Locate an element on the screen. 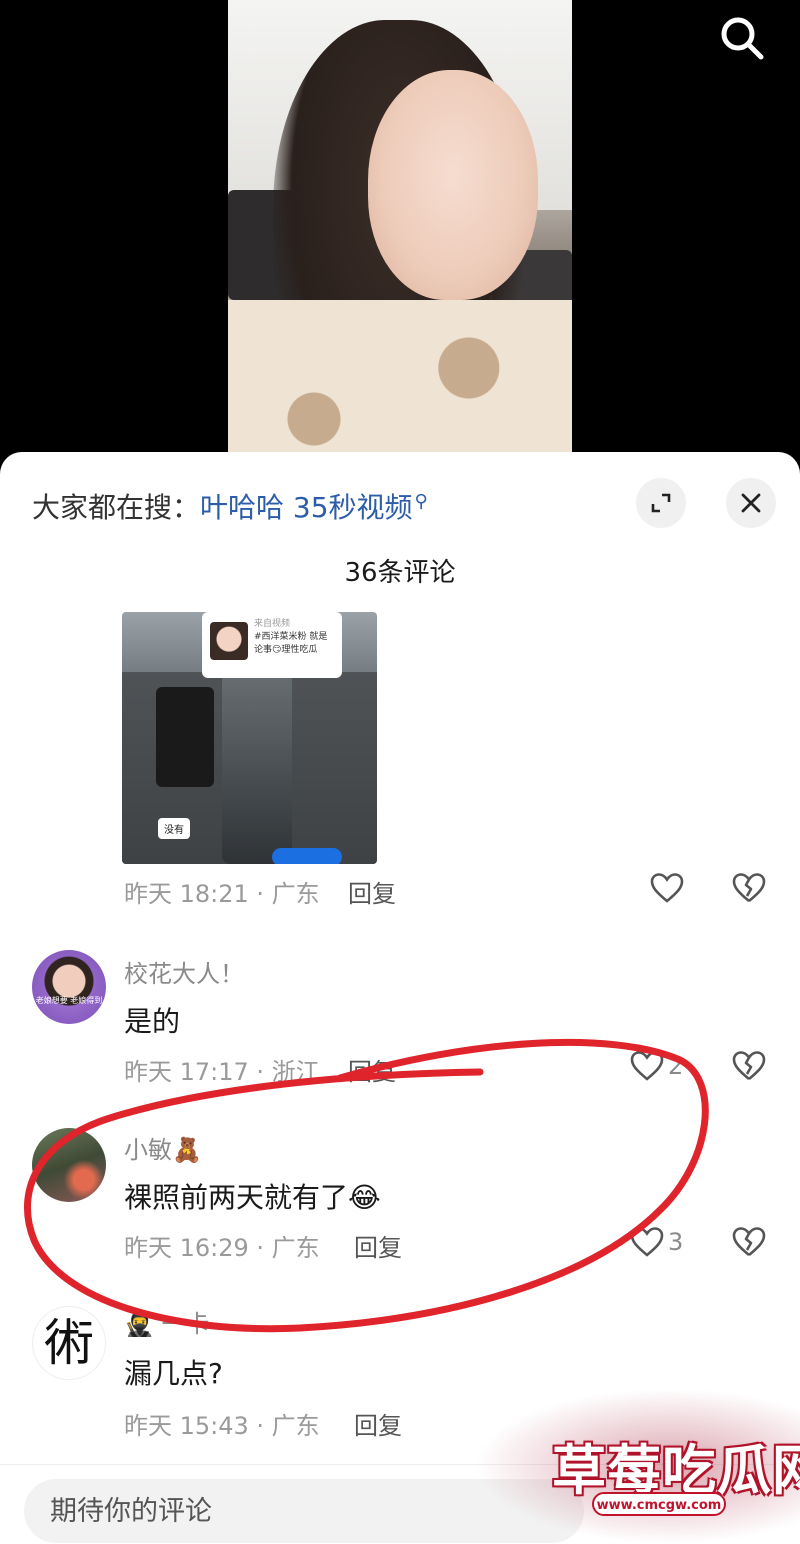 The height and width of the screenshot is (1544, 800). hot-search-term: 叶哈哈 35秒视频 is located at coordinates (306, 507).